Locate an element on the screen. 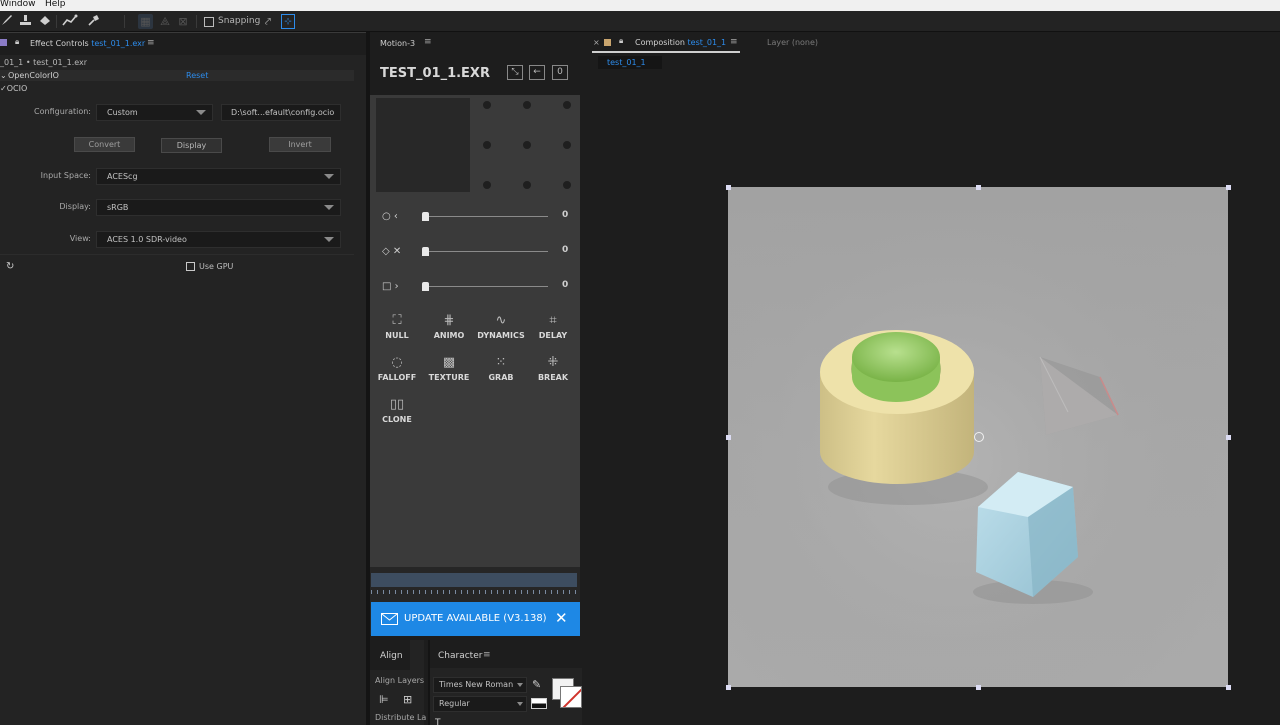 The width and height of the screenshot is (1280, 725). roto-brush-tool-icon is located at coordinates (70, 21).